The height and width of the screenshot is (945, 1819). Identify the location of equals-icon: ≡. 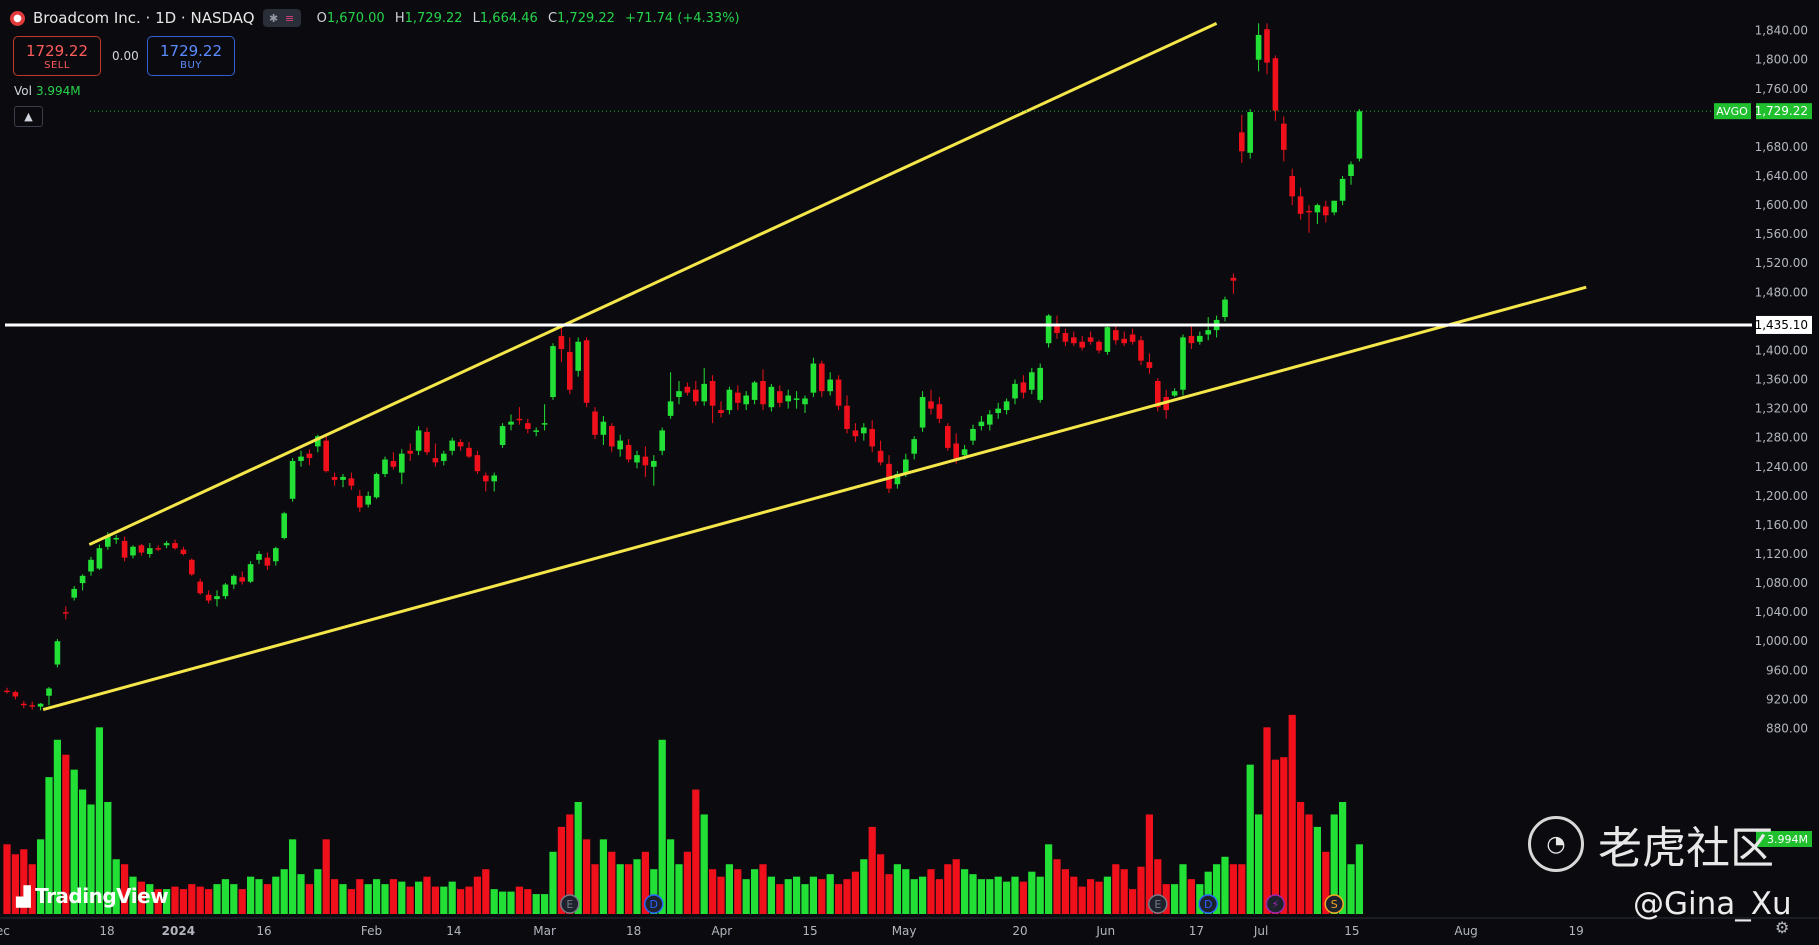
(290, 18).